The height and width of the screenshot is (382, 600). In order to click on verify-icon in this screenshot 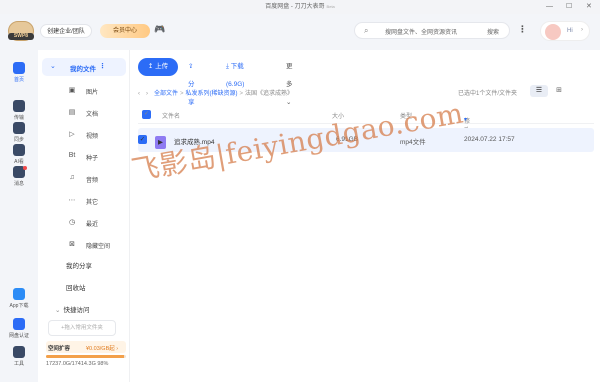, I will do `click(19, 324)`.